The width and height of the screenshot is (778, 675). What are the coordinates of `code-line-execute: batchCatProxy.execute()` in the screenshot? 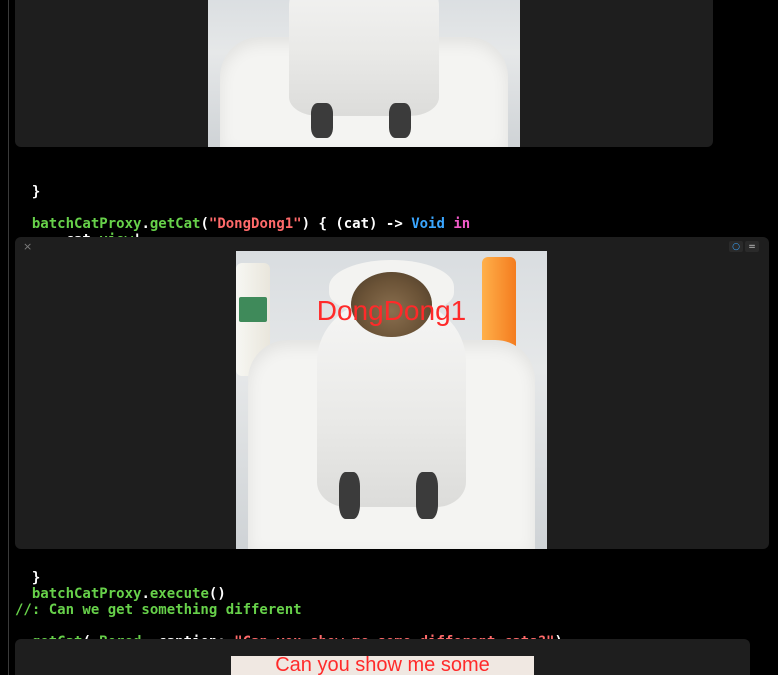 It's located at (120, 586).